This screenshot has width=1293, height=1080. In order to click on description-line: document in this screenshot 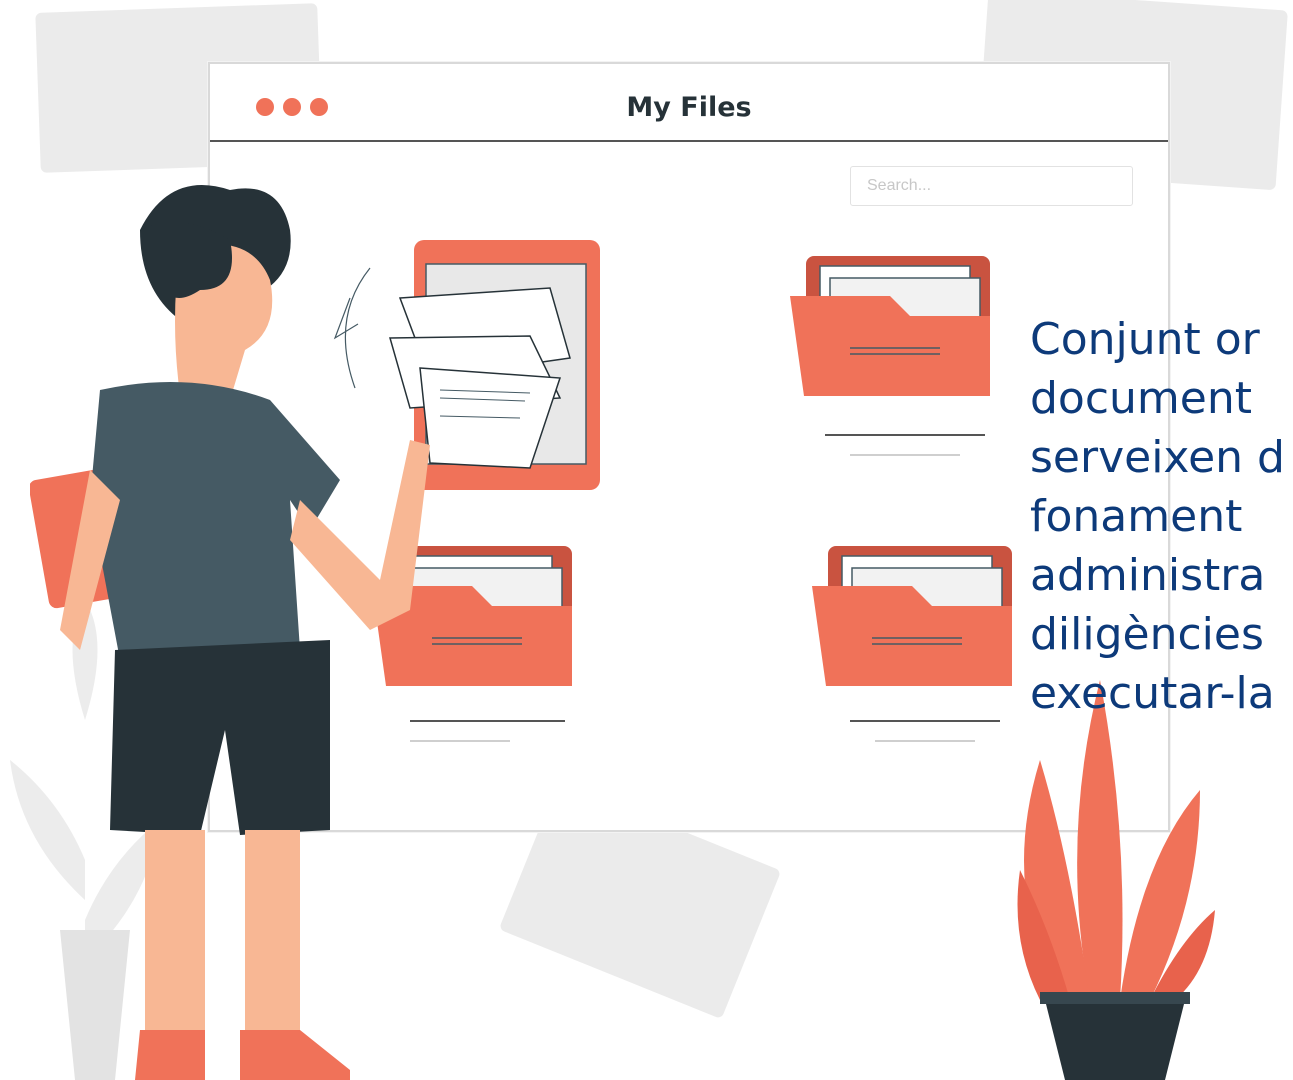, I will do `click(1141, 398)`.